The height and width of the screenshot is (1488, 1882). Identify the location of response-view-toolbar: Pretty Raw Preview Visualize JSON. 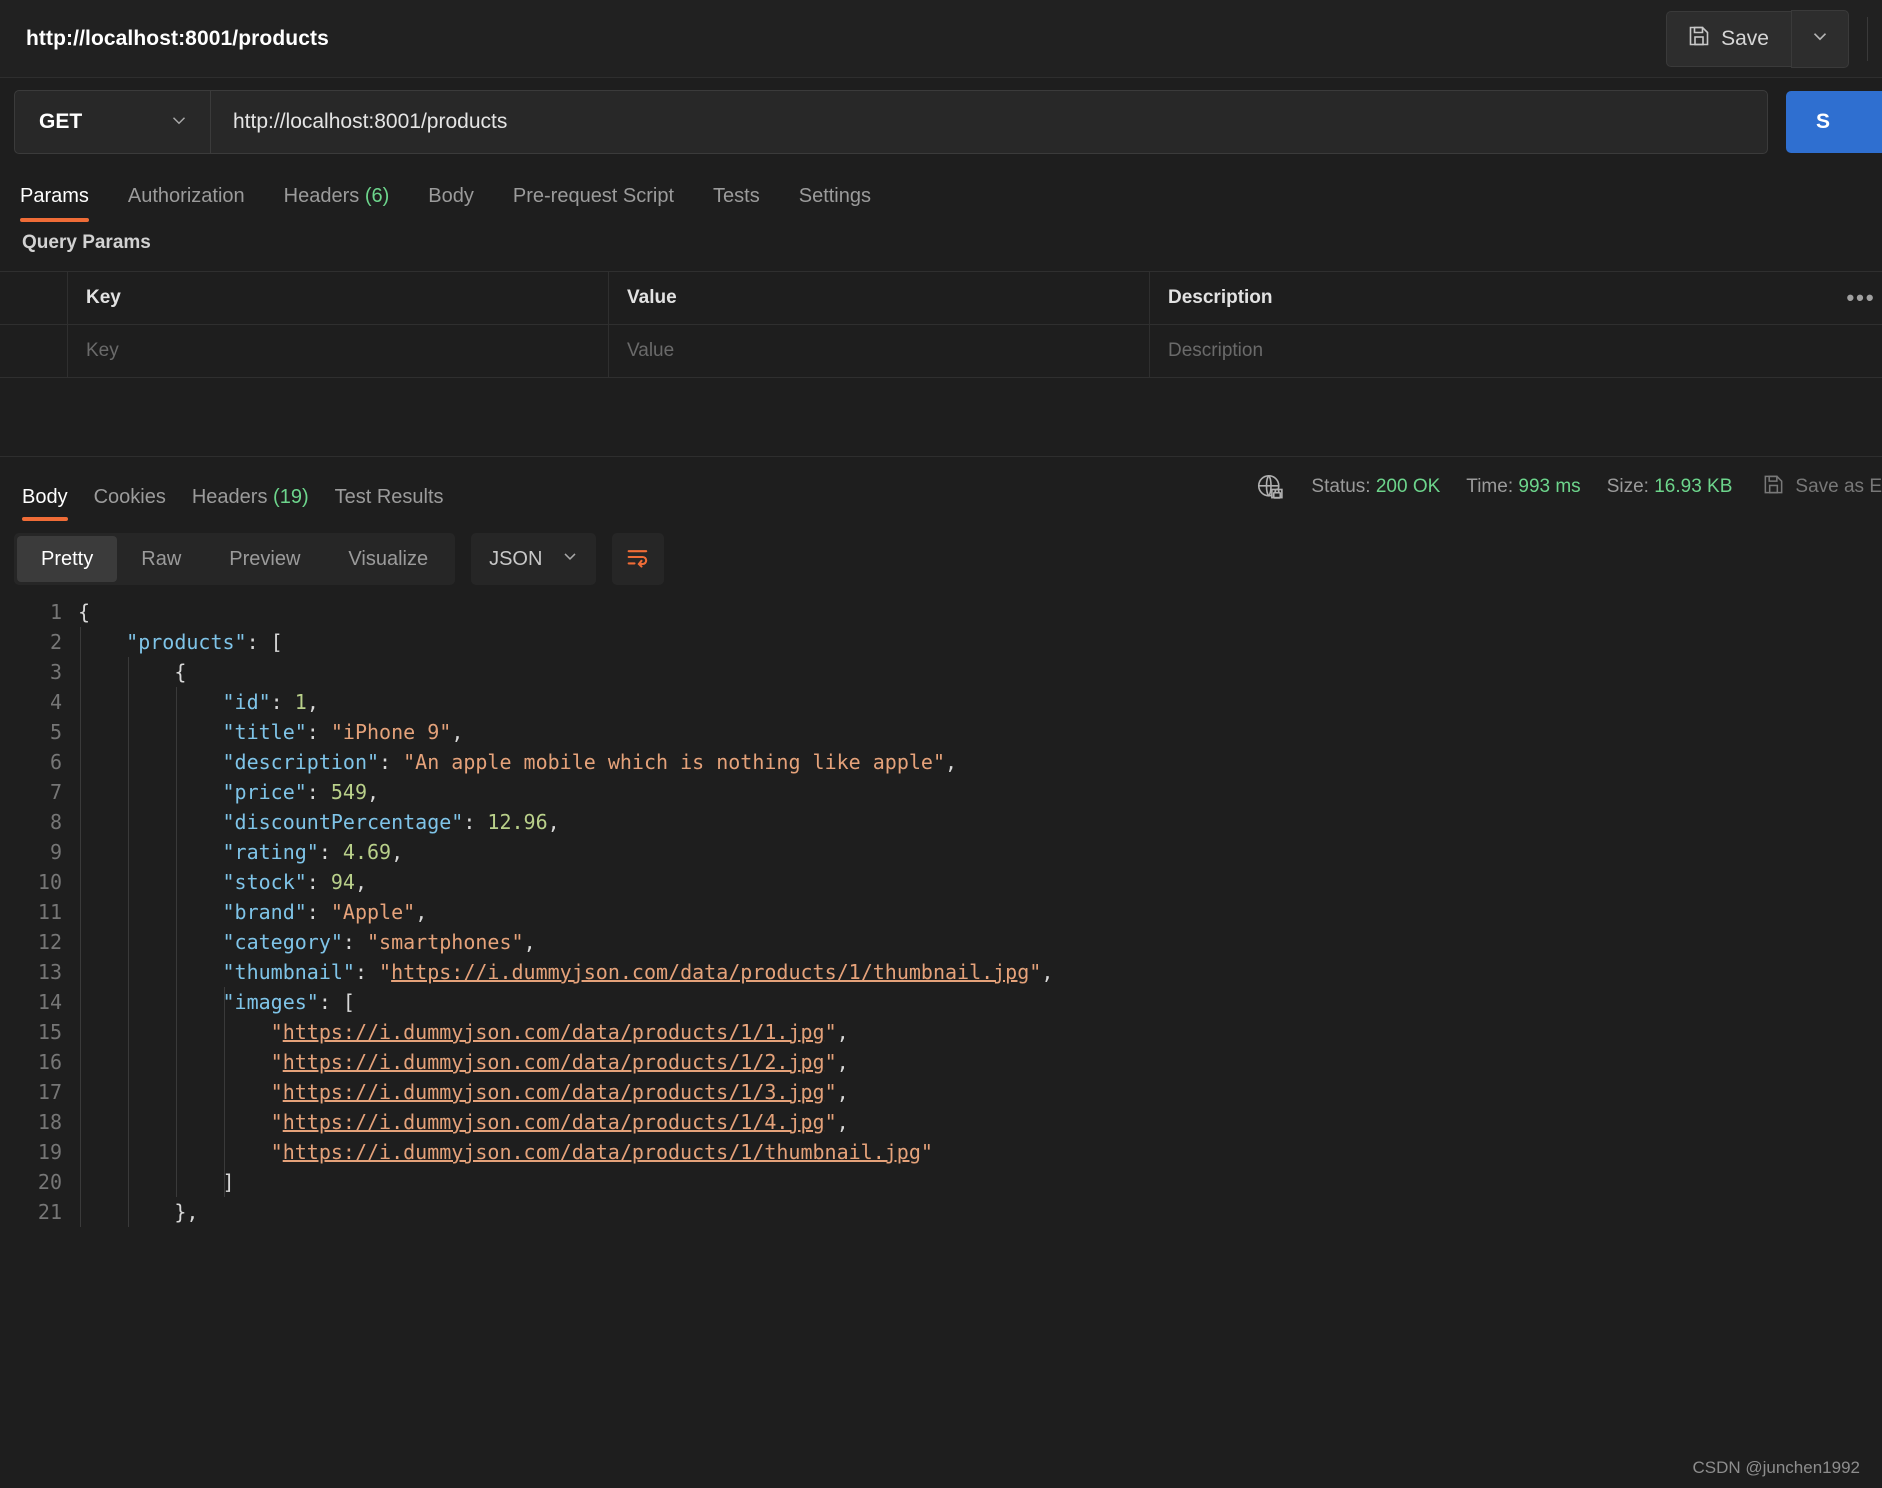
(941, 559).